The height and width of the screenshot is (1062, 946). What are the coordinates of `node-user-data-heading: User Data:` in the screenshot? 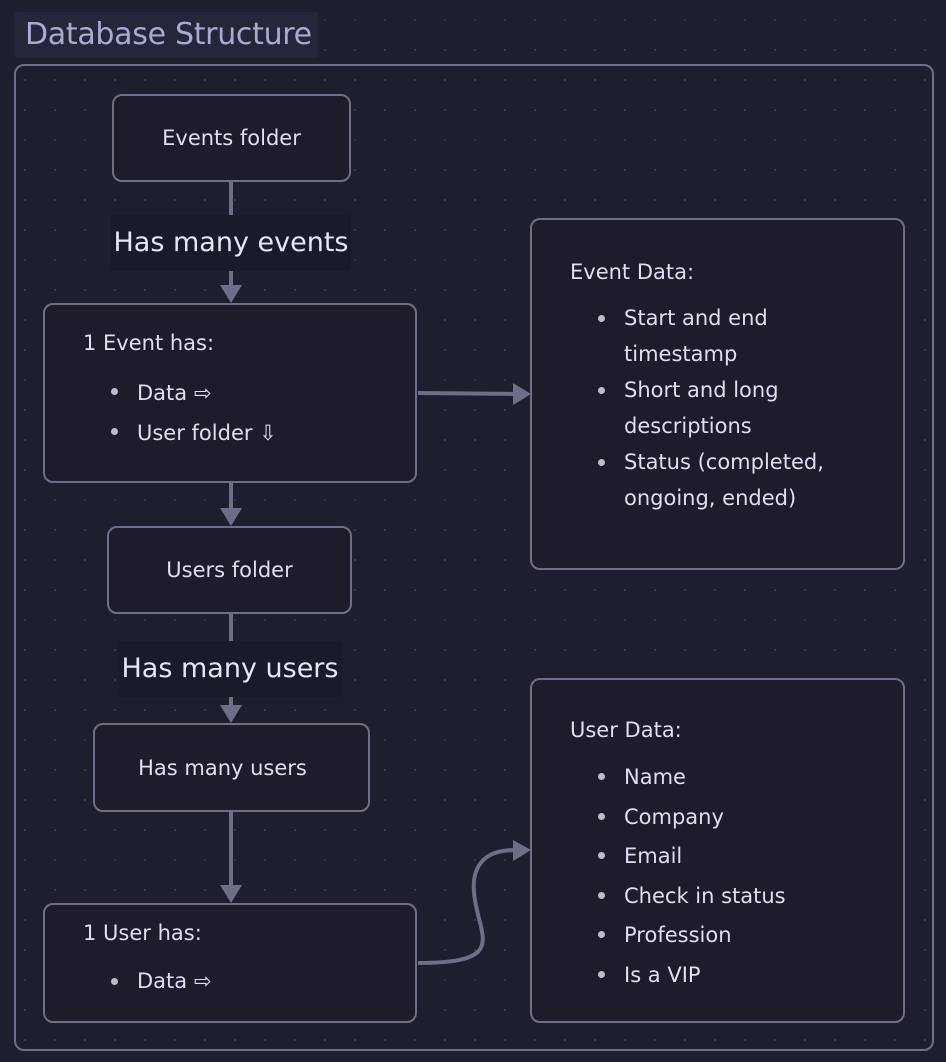 It's located at (626, 730).